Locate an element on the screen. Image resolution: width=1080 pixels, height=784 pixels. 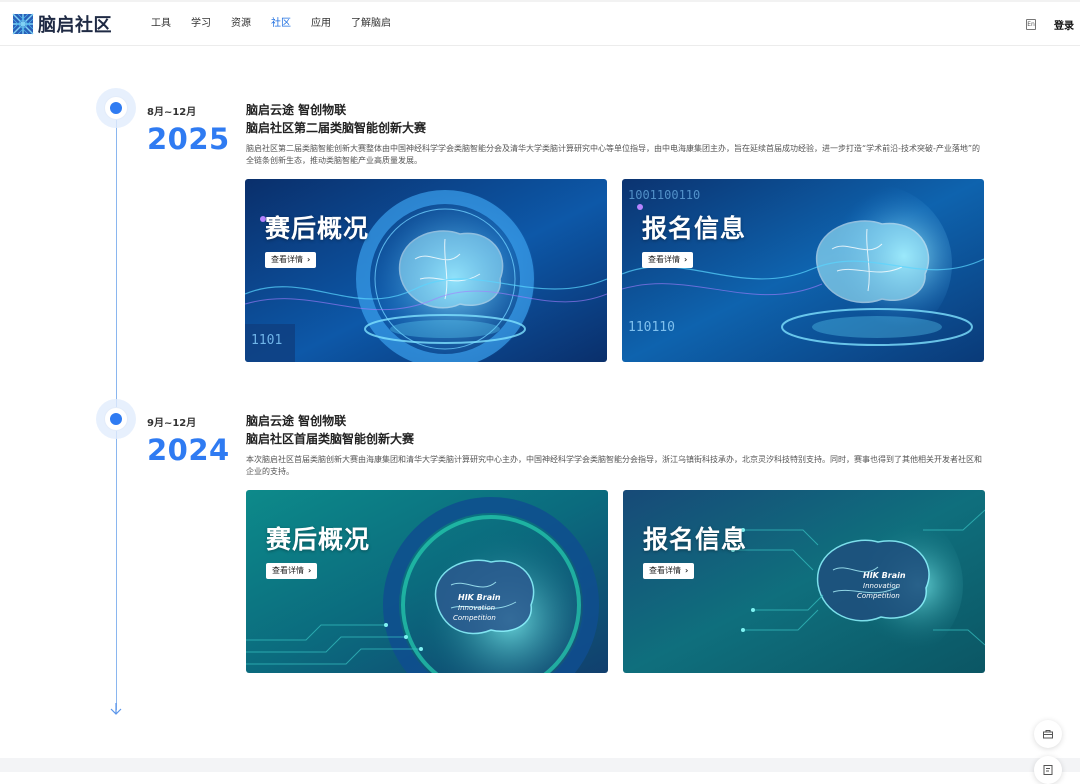
arrow-down-icon is located at coordinates (116, 709).